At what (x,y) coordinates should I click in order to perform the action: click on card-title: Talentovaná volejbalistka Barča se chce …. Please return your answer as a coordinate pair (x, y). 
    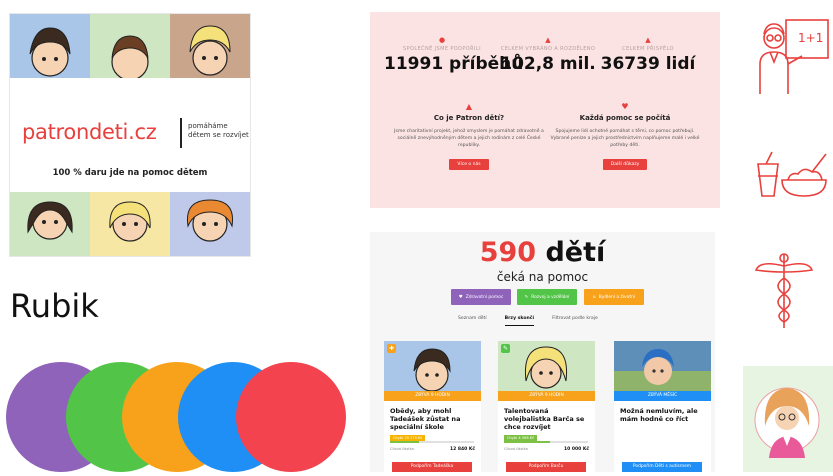
    Looking at the image, I should click on (544, 419).